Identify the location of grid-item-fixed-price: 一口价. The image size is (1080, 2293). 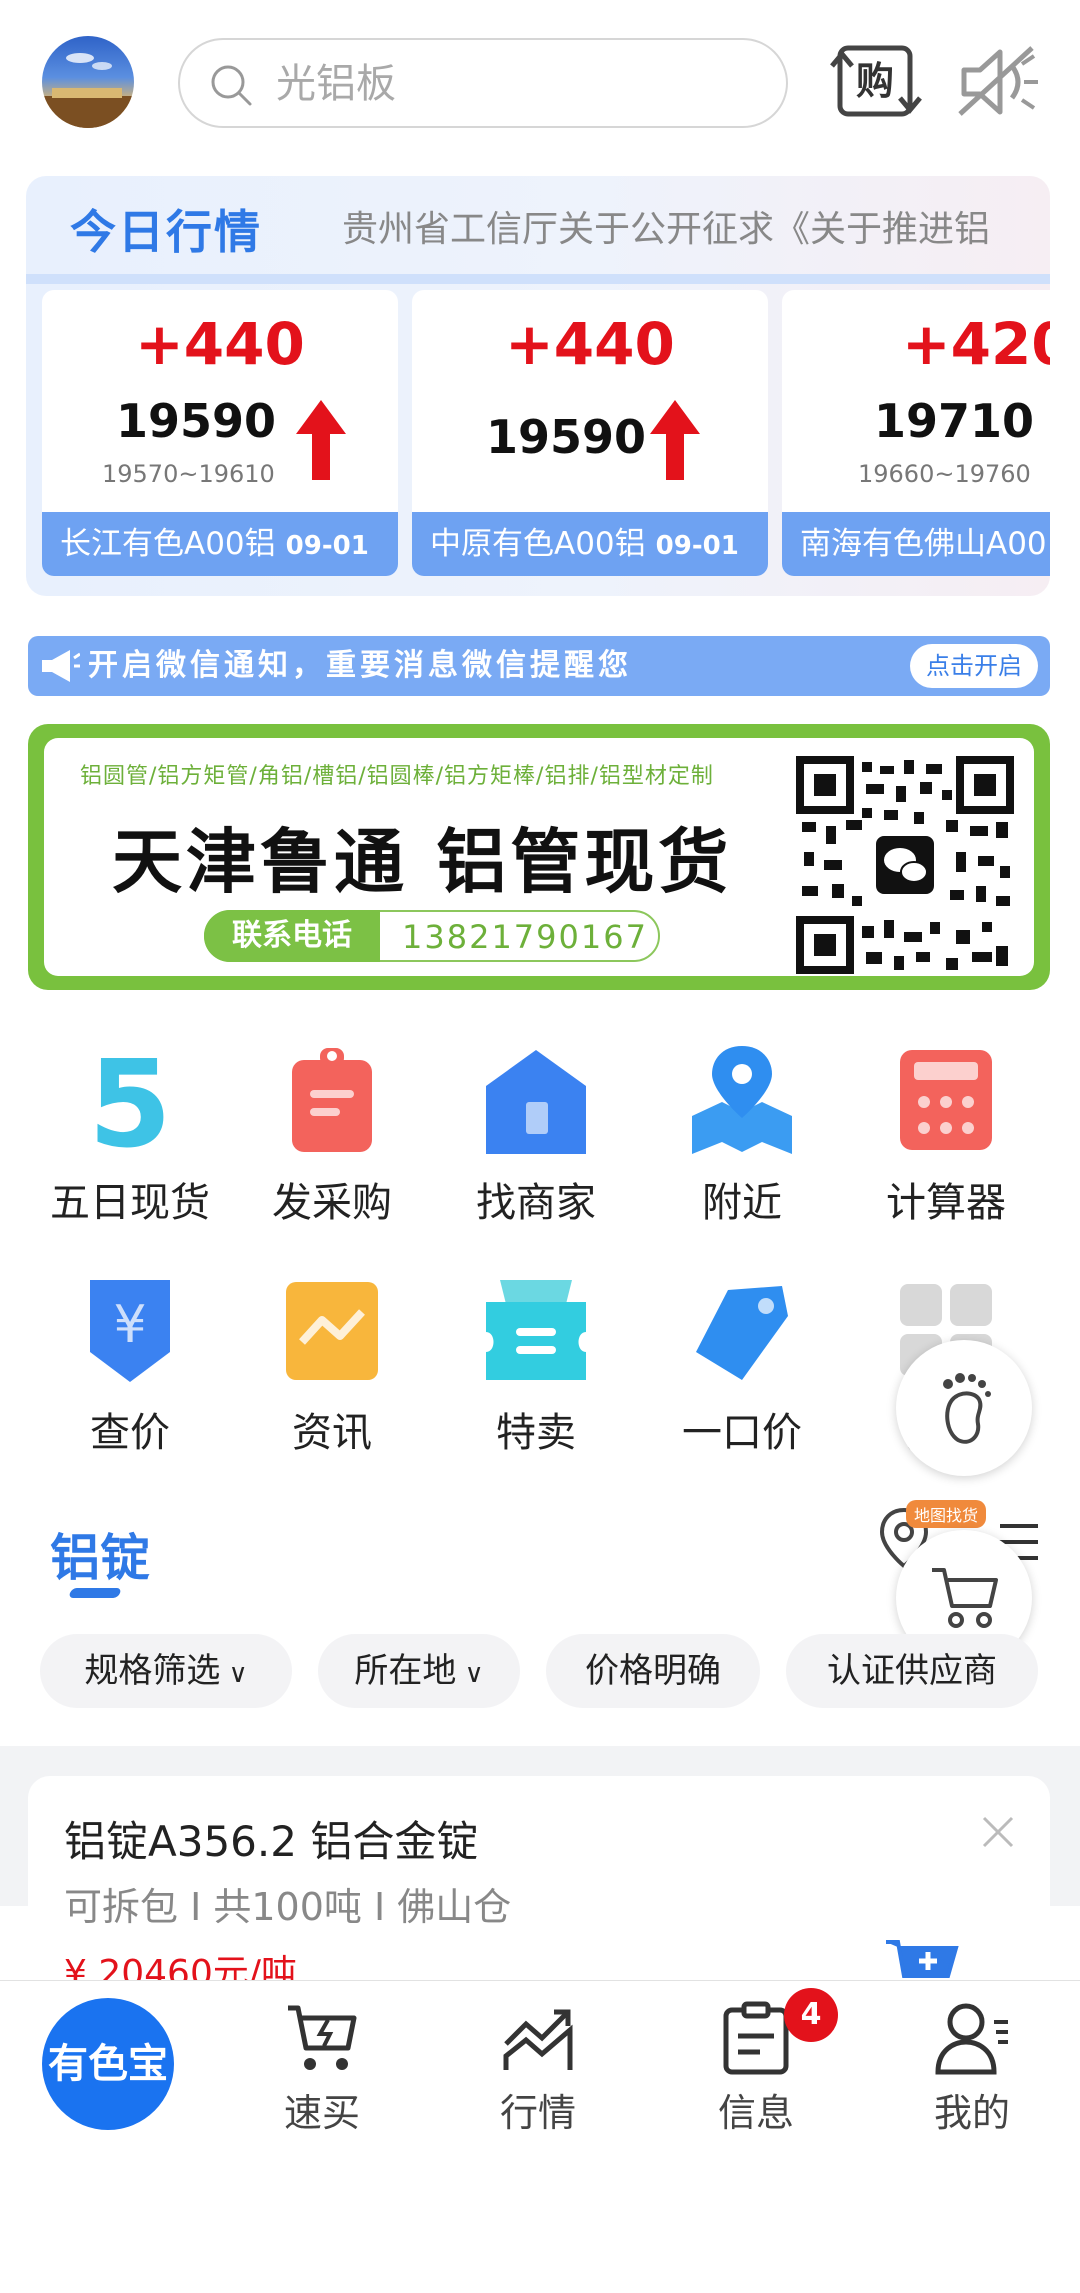
(742, 1371).